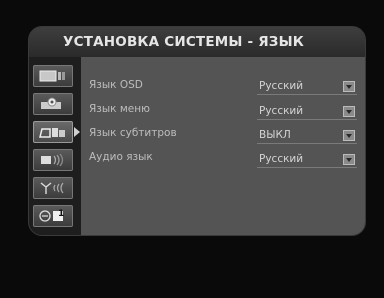 The width and height of the screenshot is (384, 298). I want to click on language-icon, so click(52, 133).